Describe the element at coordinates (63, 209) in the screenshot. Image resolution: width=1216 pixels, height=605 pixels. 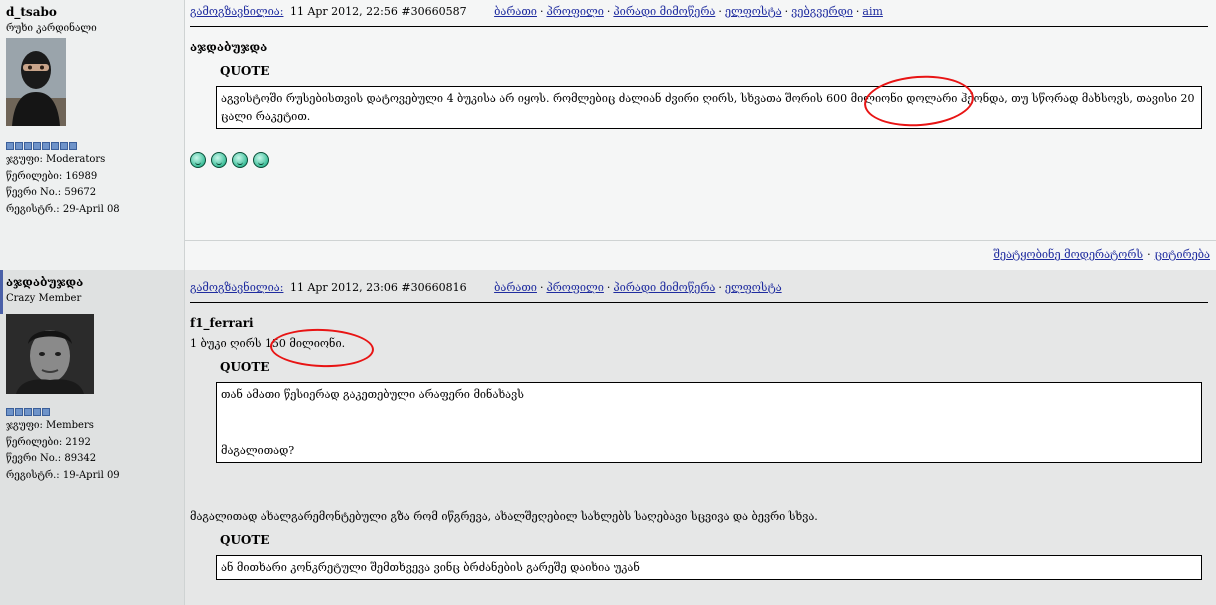
I see `author-registered: რეგისტრ.: 29-April 08` at that location.